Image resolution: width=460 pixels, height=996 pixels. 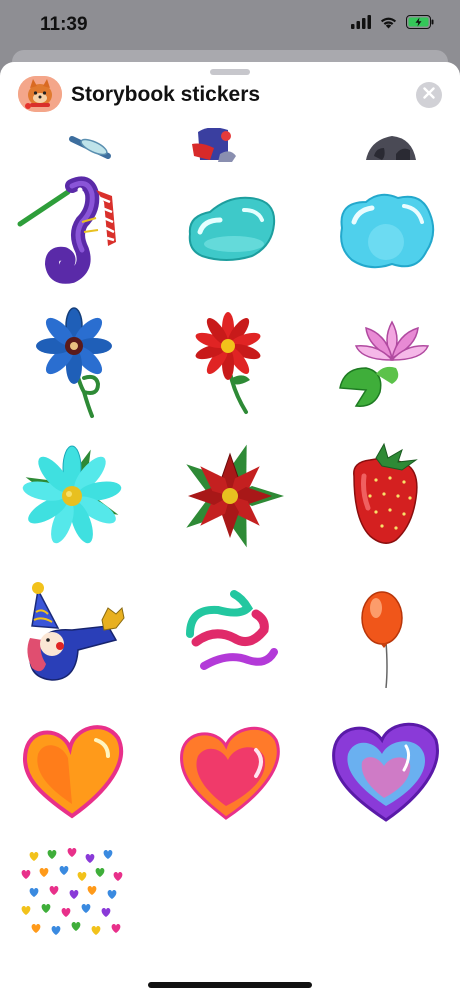 What do you see at coordinates (230, 26) in the screenshot?
I see `status-bar: 11:39` at bounding box center [230, 26].